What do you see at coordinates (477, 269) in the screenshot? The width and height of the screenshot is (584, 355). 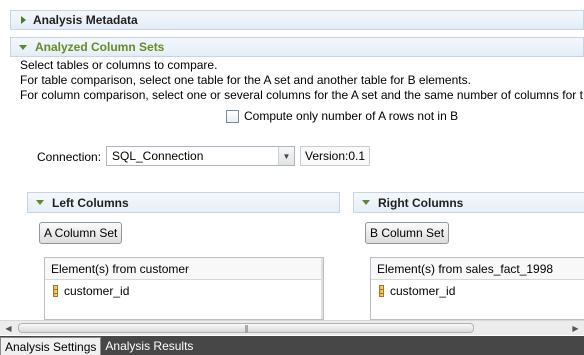 I see `right-list-header: Element(s) from sales_fact_1998` at bounding box center [477, 269].